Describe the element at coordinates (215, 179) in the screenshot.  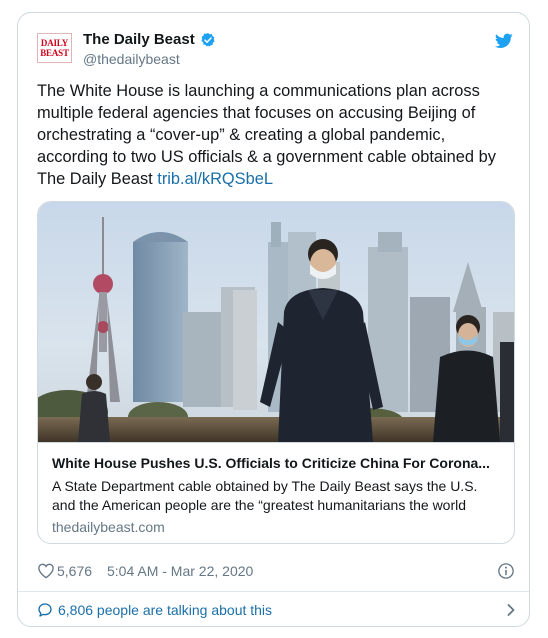
I see `tweet-link: trib.al/kRQSbeL` at that location.